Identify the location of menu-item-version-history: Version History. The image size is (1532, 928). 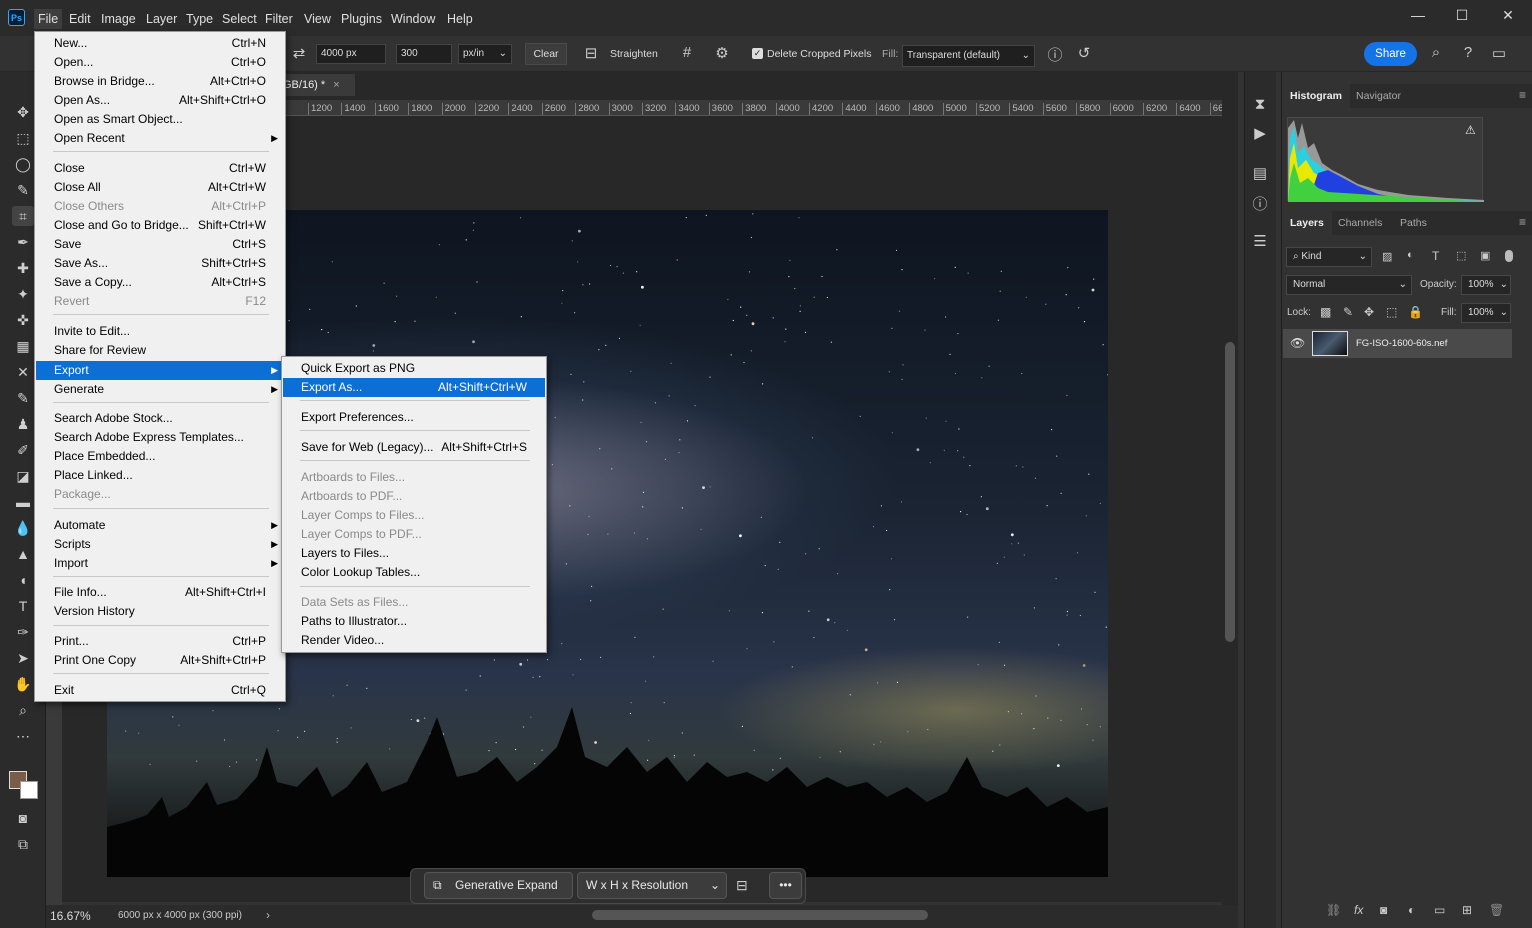
(160, 611).